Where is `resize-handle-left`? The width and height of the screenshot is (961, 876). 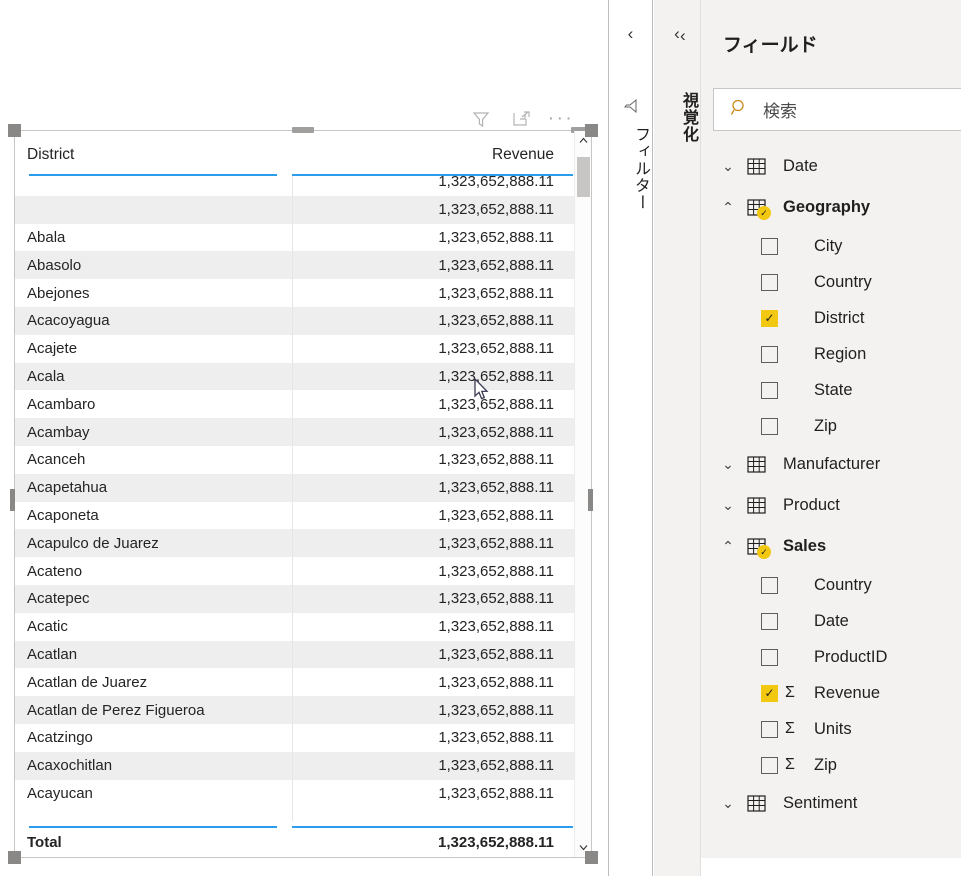
resize-handle-left is located at coordinates (12, 500).